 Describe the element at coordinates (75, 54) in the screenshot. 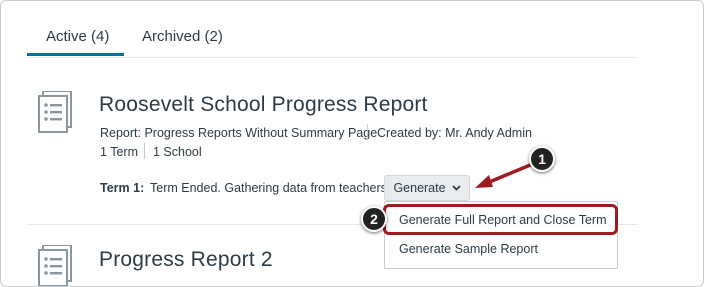

I see `active-tab-indicator` at that location.